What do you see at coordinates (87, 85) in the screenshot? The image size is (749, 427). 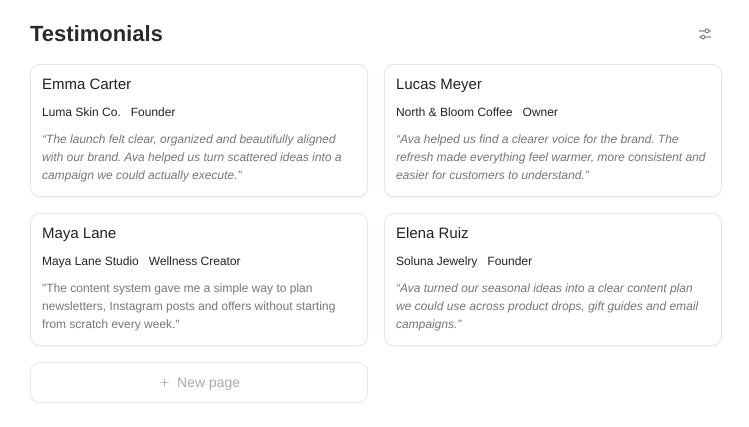 I see `person-name: Emma Carter` at bounding box center [87, 85].